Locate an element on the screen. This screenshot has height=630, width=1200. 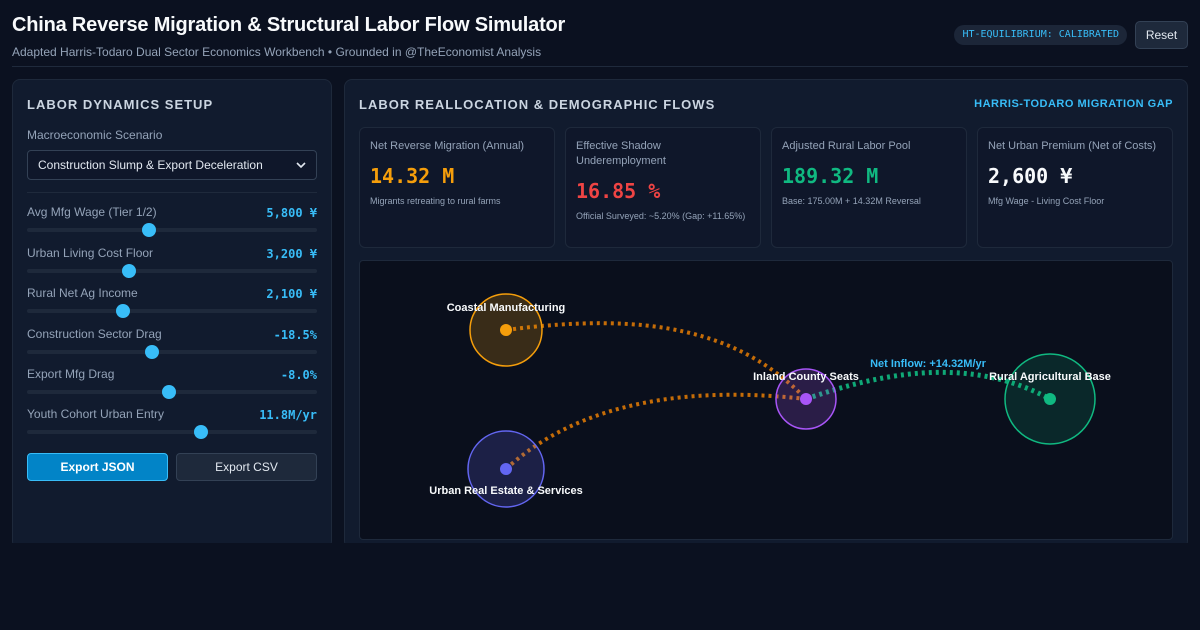
slider-value: 2,100 ¥ is located at coordinates (291, 294).